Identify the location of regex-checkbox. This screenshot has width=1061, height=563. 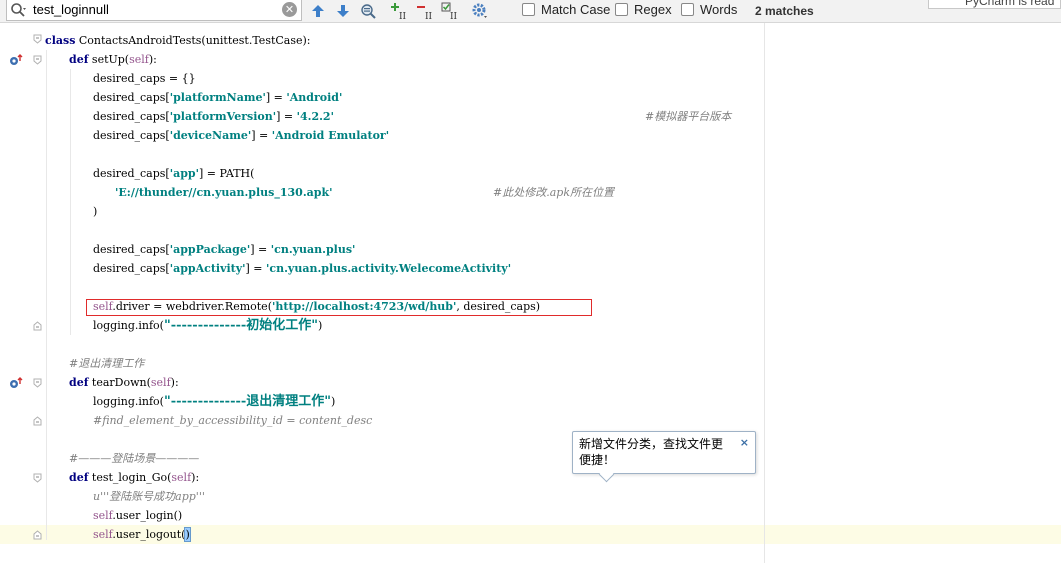
(621, 9).